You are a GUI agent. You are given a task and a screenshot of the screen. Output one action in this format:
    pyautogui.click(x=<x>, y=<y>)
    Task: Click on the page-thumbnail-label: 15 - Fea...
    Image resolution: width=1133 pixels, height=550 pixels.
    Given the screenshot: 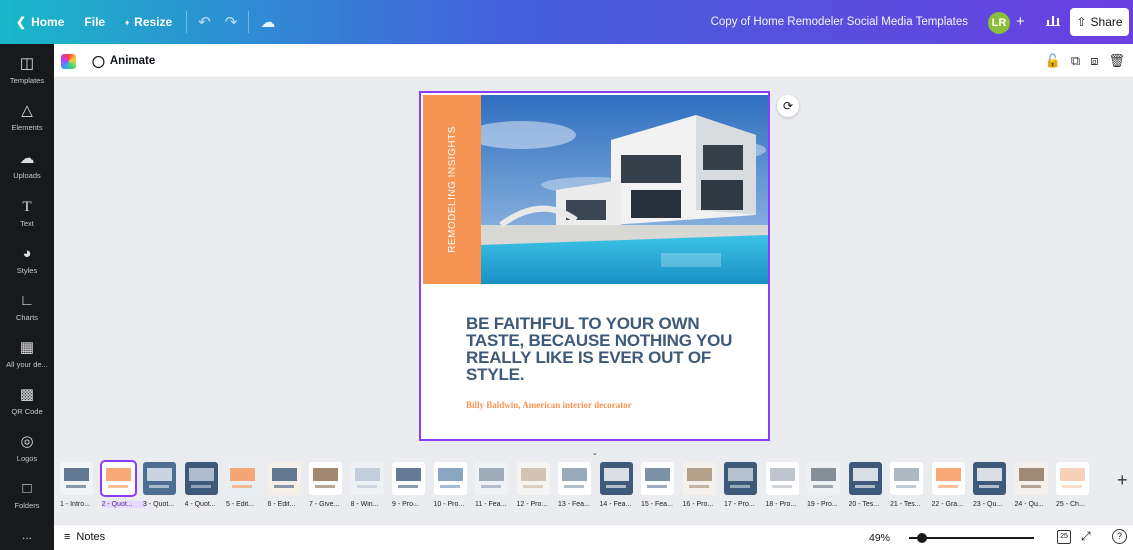 What is the action you would take?
    pyautogui.click(x=657, y=504)
    